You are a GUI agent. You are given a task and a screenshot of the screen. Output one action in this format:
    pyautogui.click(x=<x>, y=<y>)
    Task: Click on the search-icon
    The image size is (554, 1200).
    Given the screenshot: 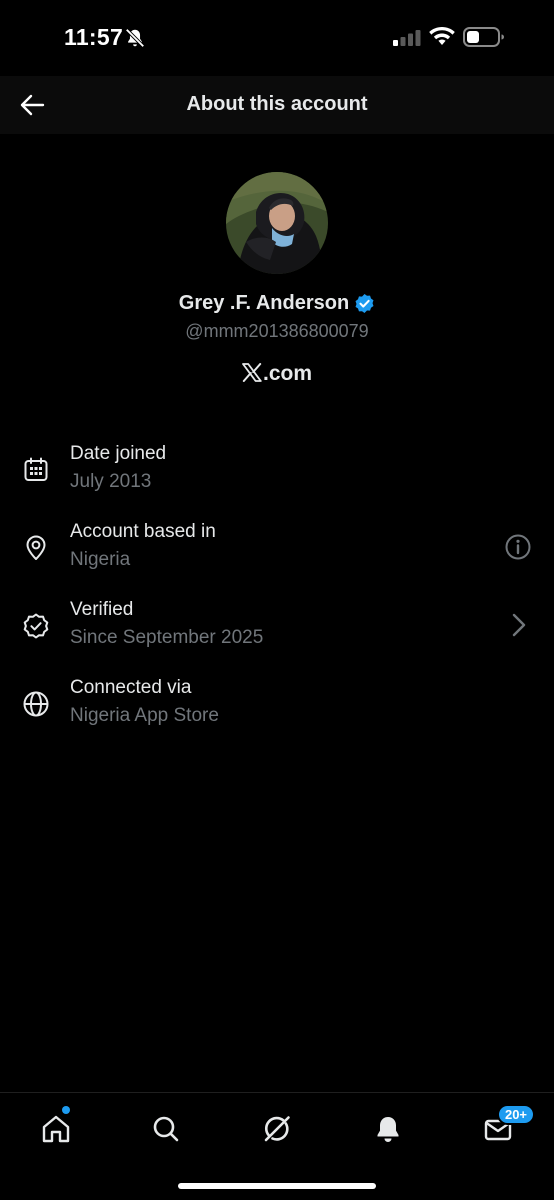 What is the action you would take?
    pyautogui.click(x=166, y=1129)
    